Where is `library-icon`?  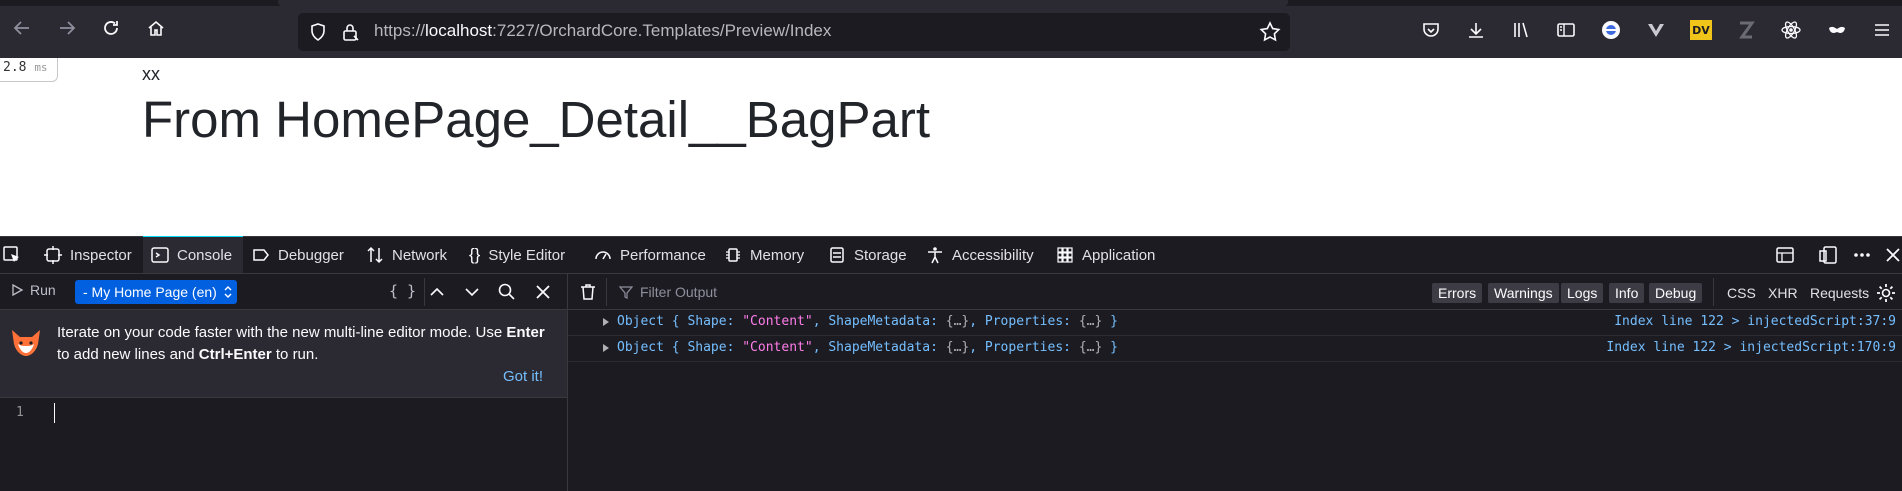
library-icon is located at coordinates (1521, 30).